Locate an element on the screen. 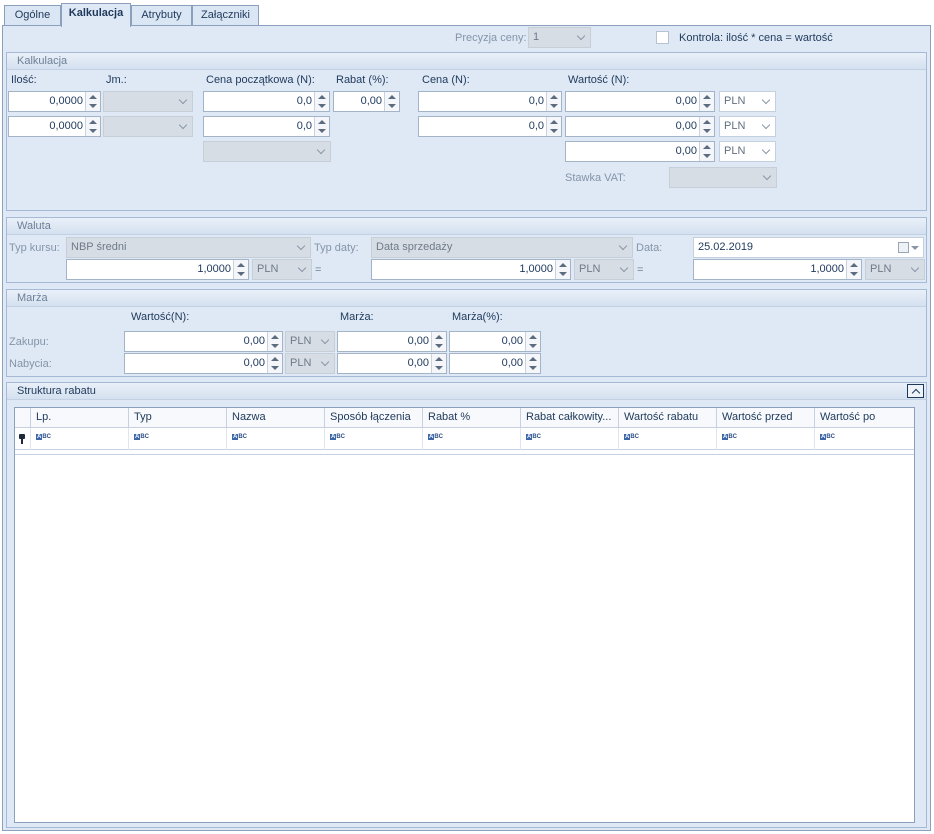 Image resolution: width=934 pixels, height=834 pixels. acquisition-value-input: 0,00 is located at coordinates (203, 363).